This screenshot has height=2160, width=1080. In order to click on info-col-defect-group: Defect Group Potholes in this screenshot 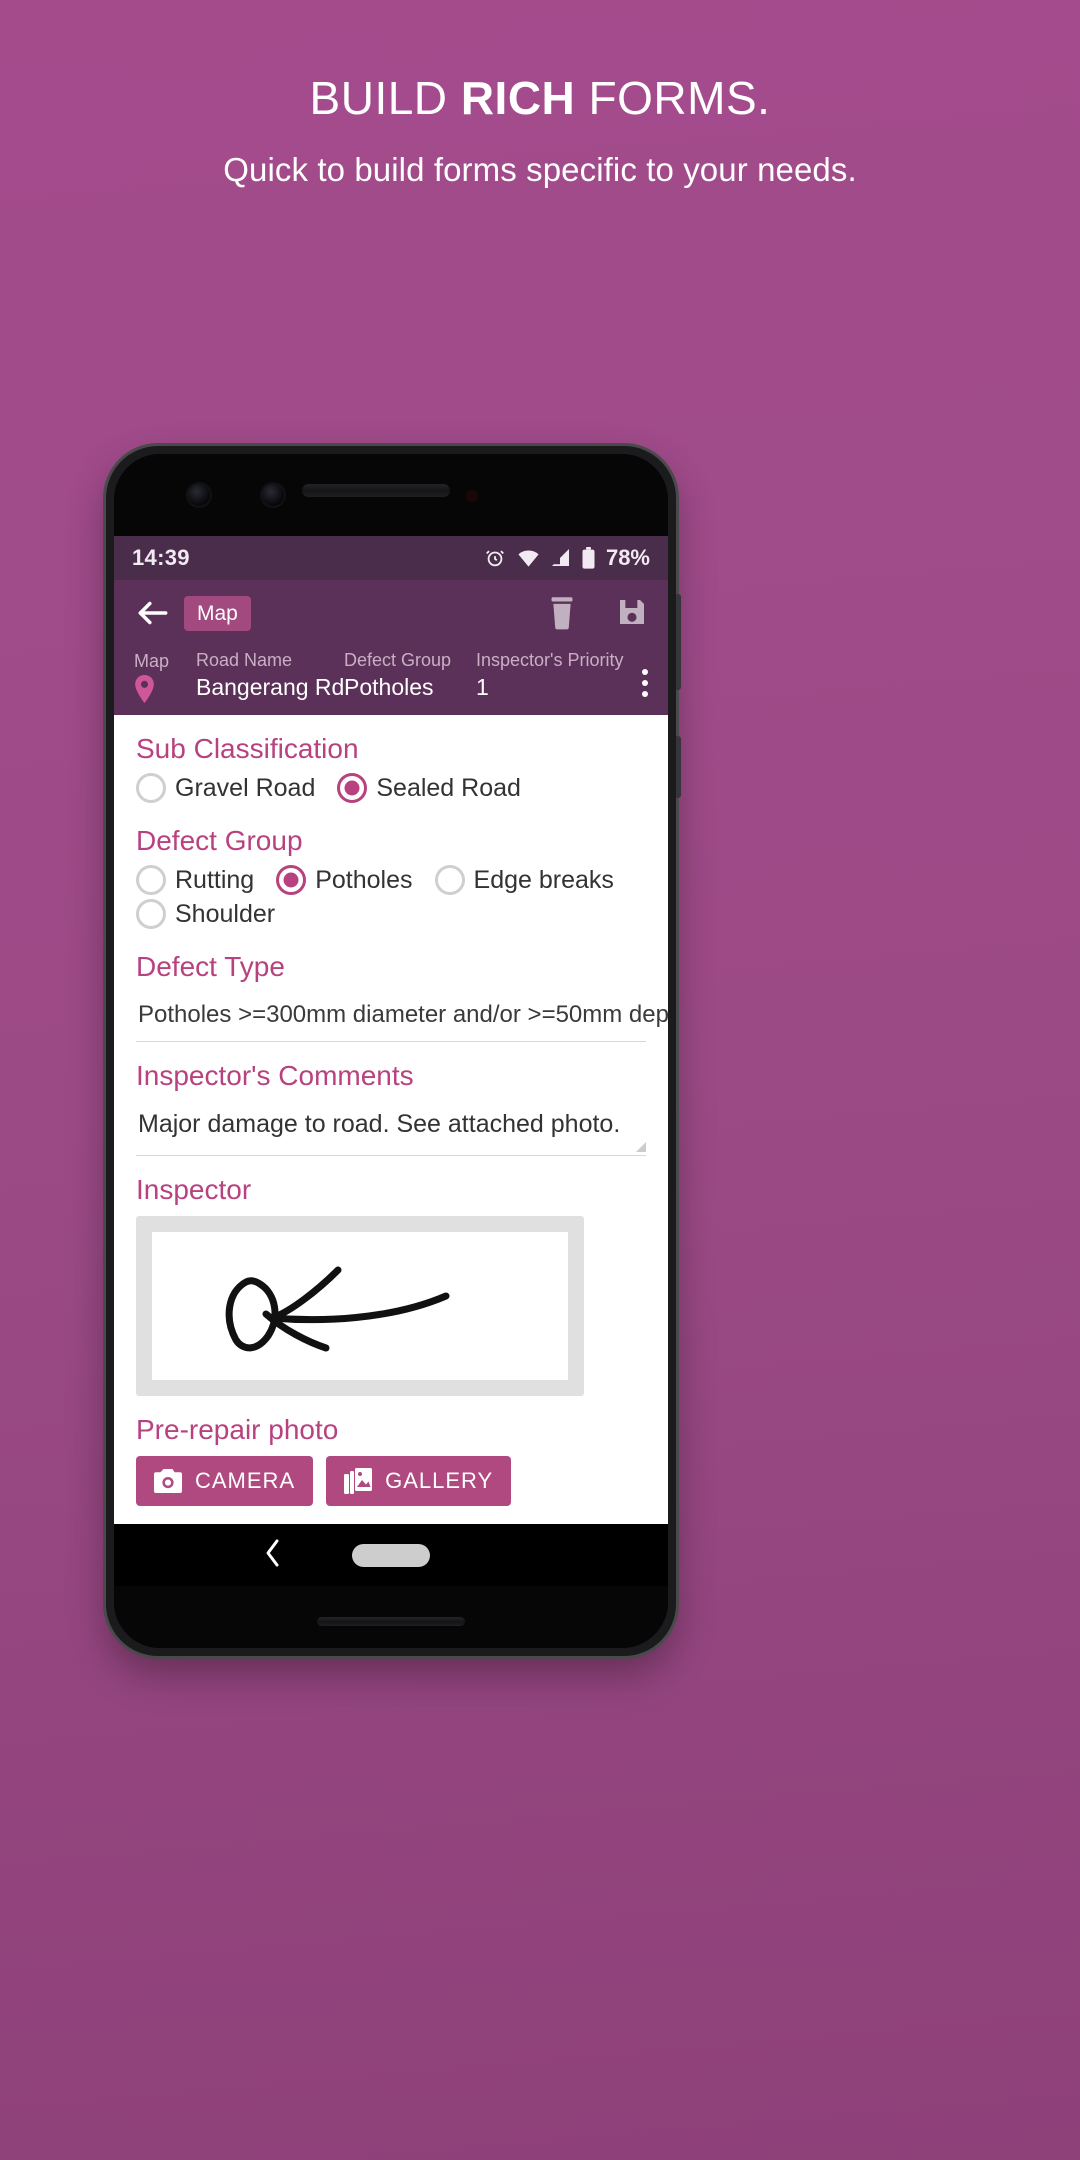, I will do `click(410, 675)`.